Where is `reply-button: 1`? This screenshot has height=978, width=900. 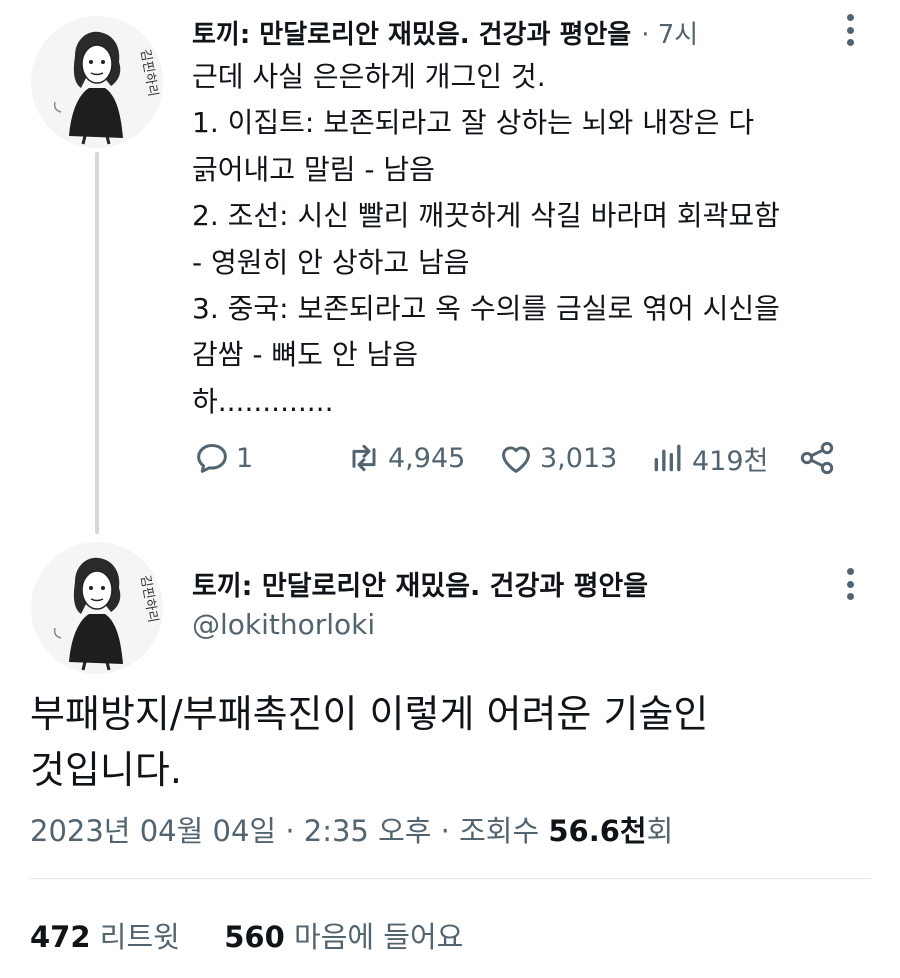
reply-button: 1 is located at coordinates (222, 458).